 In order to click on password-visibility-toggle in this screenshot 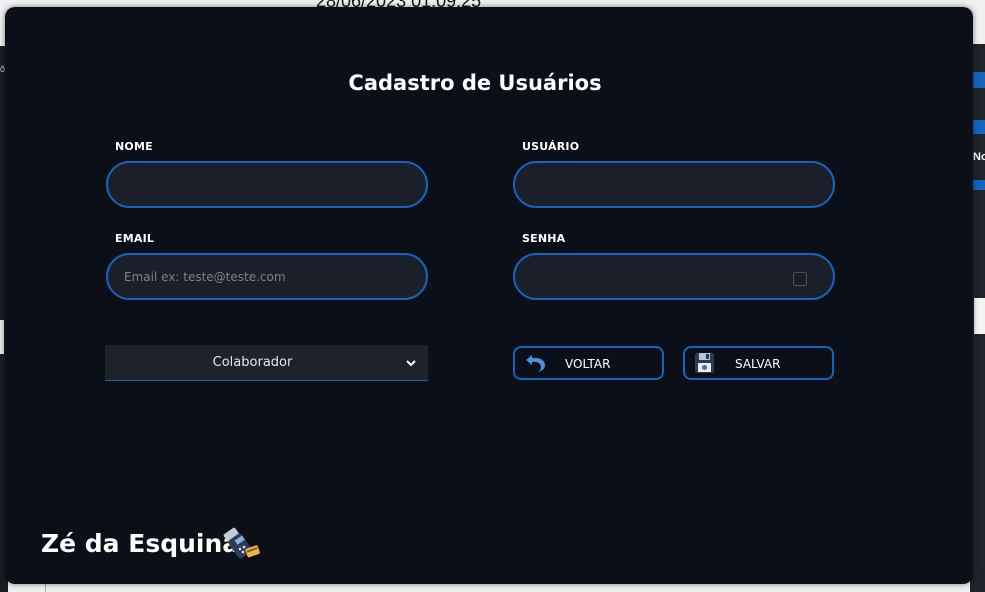, I will do `click(800, 279)`.